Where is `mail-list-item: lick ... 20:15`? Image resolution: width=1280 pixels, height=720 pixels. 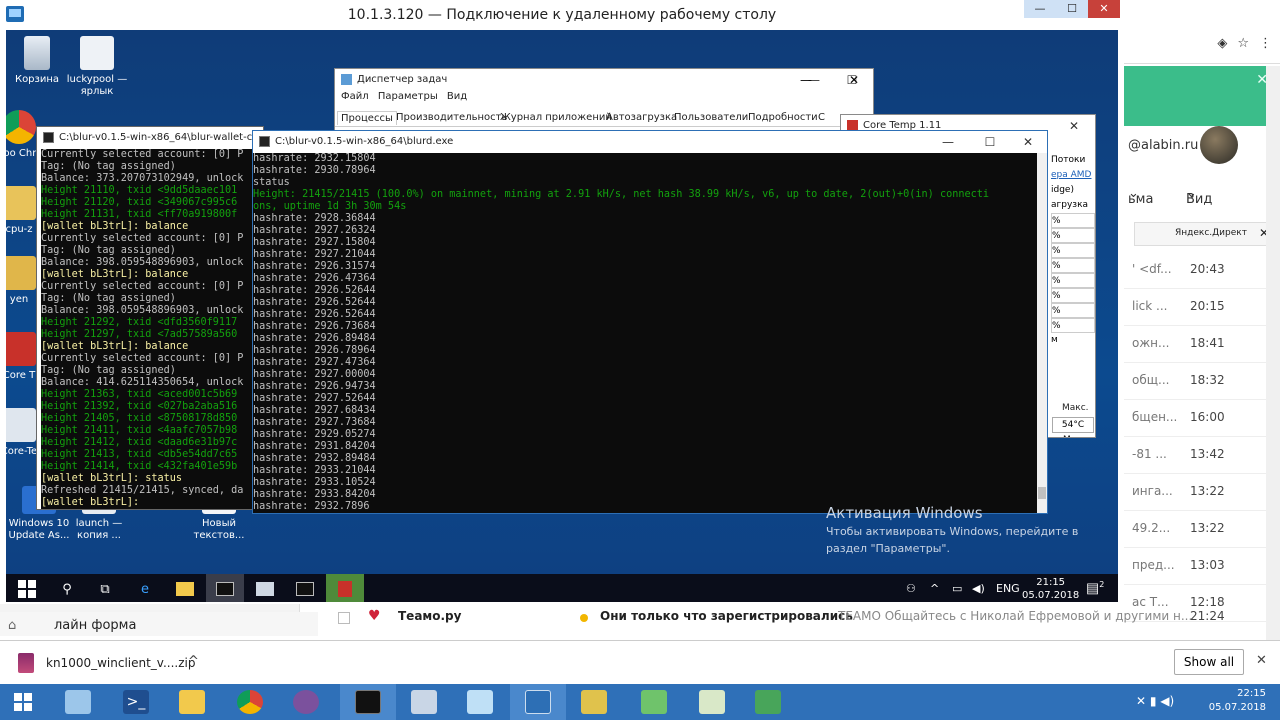 mail-list-item: lick ... 20:15 is located at coordinates (1202, 307).